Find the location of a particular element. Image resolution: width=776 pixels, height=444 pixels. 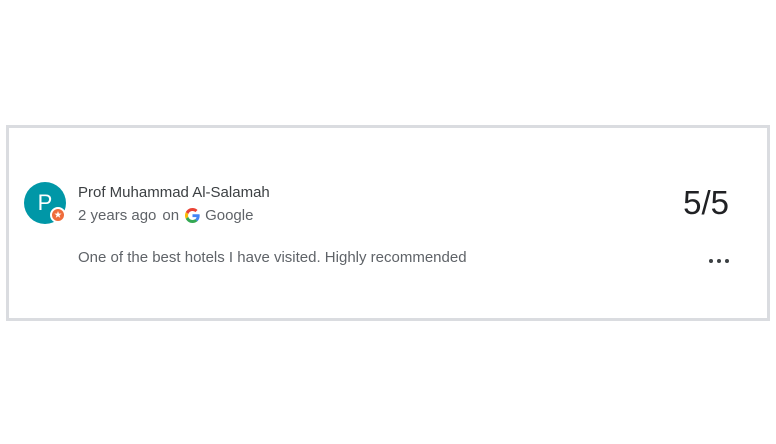

review-source: Google is located at coordinates (229, 215).